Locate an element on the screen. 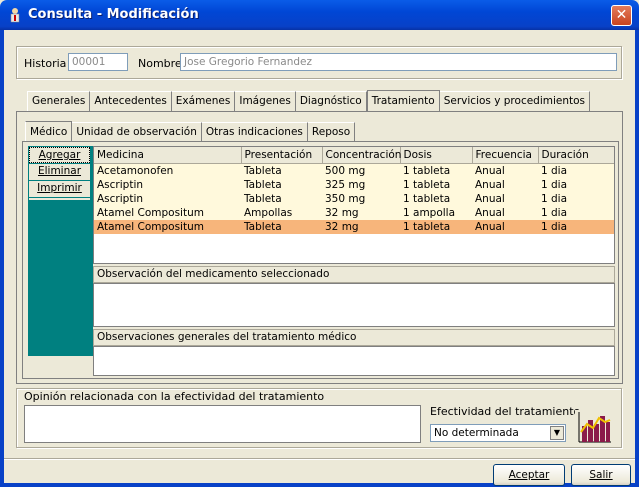 The width and height of the screenshot is (639, 487). accept-button: Aceptar is located at coordinates (529, 475).